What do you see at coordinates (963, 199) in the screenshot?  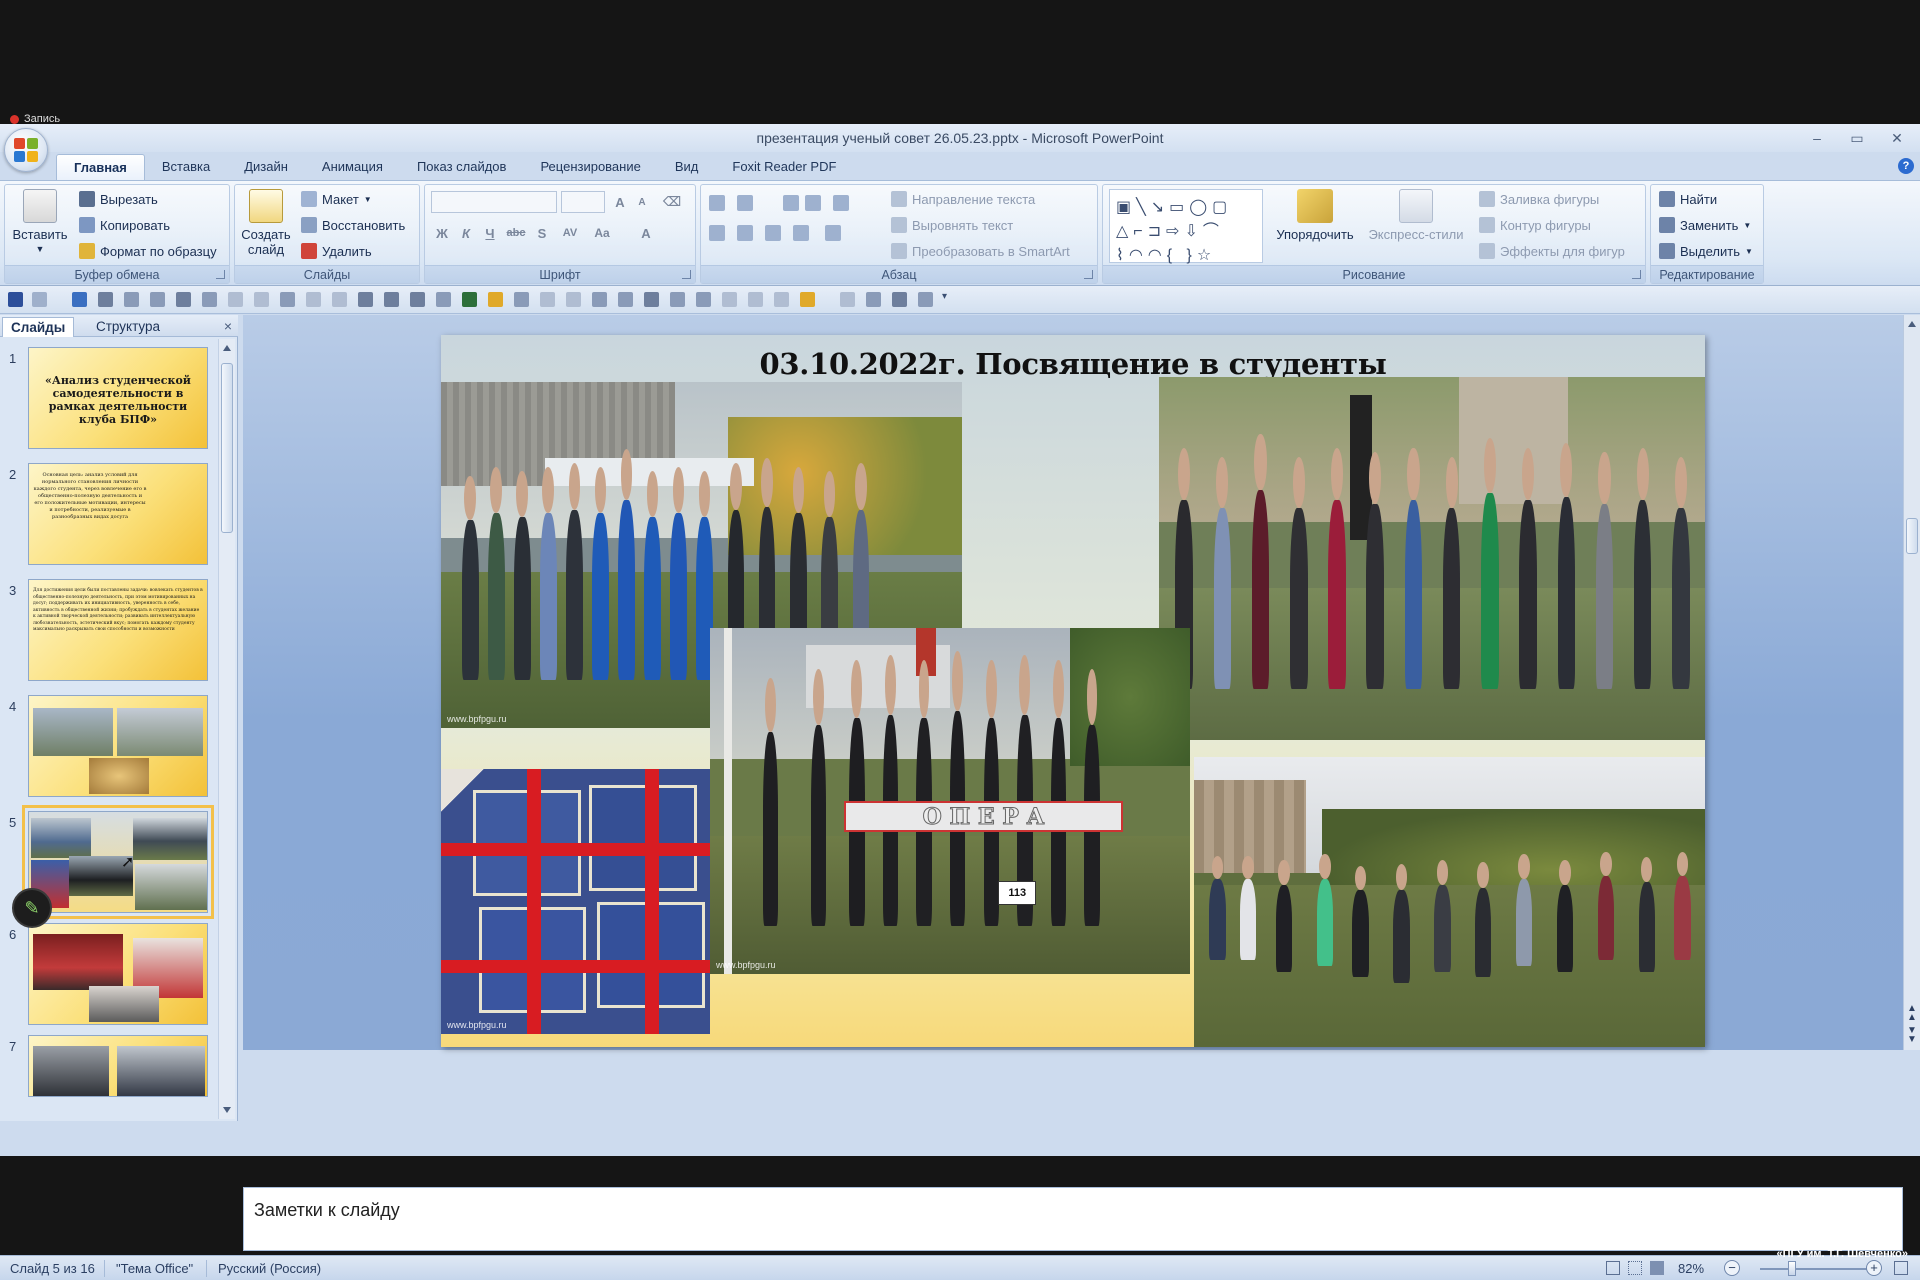 I see `text-direction-button: Направление текста` at bounding box center [963, 199].